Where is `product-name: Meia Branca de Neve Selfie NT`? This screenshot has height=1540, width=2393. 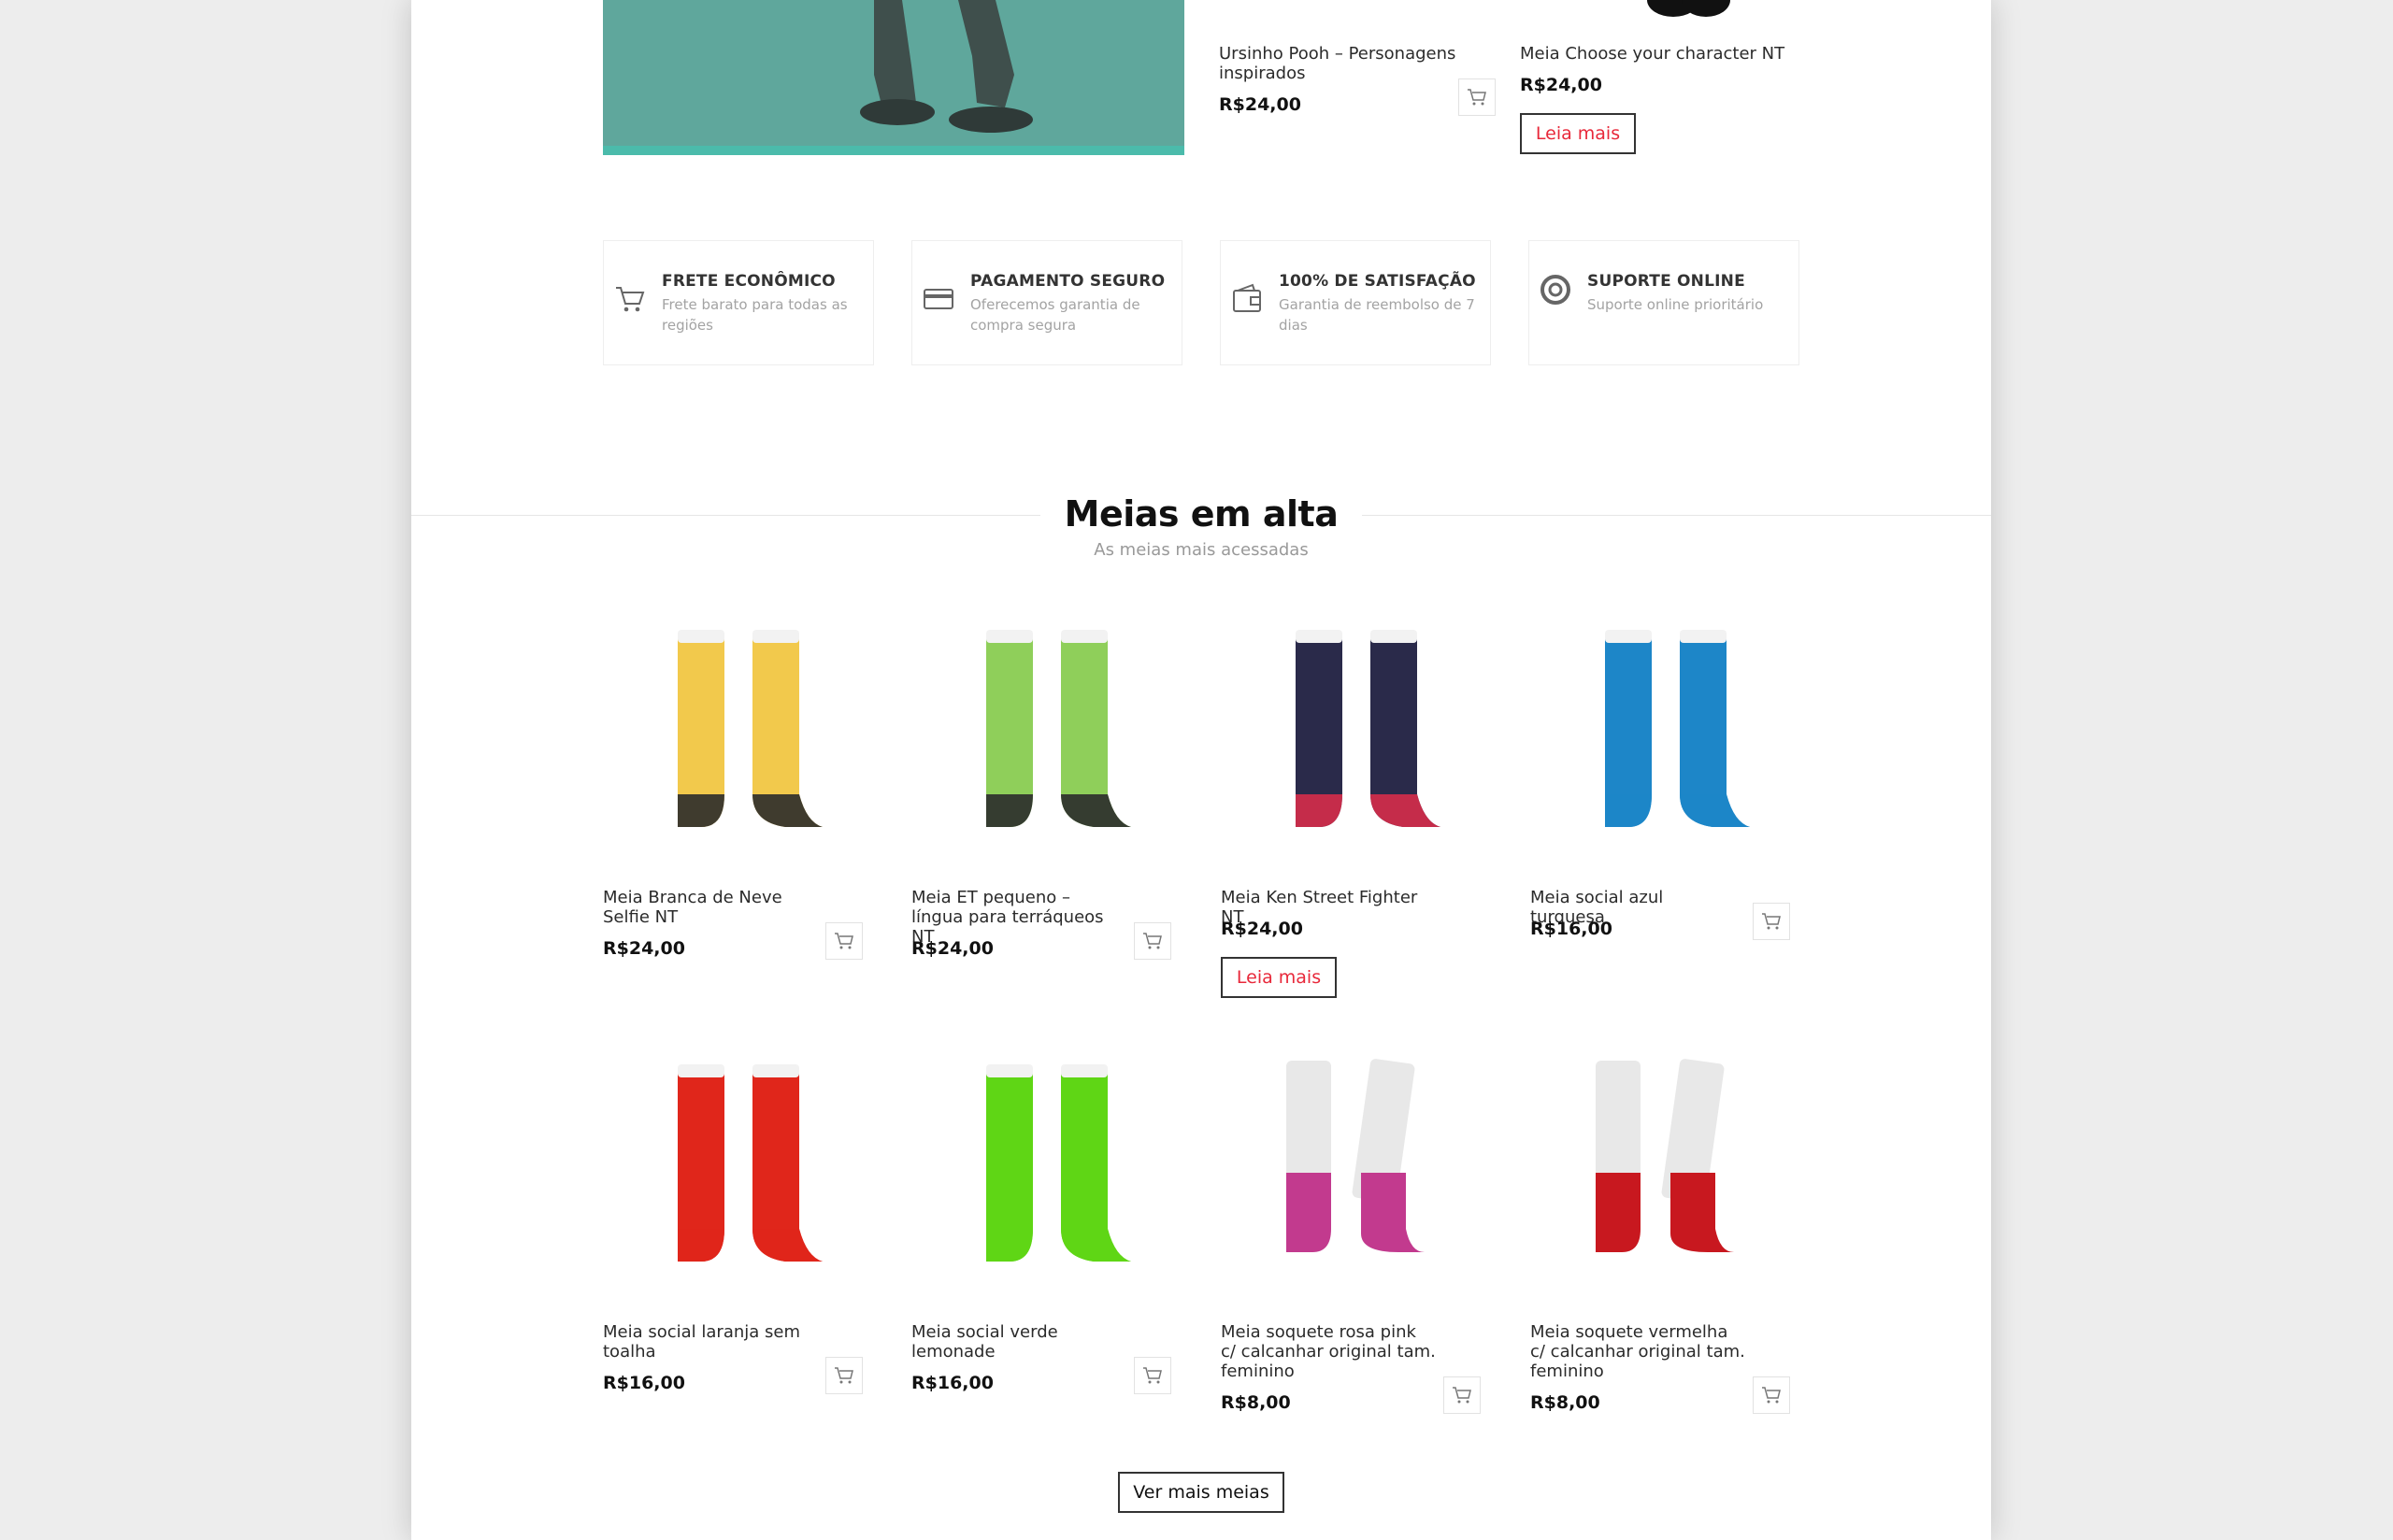 product-name: Meia Branca de Neve Selfie NT is located at coordinates (708, 907).